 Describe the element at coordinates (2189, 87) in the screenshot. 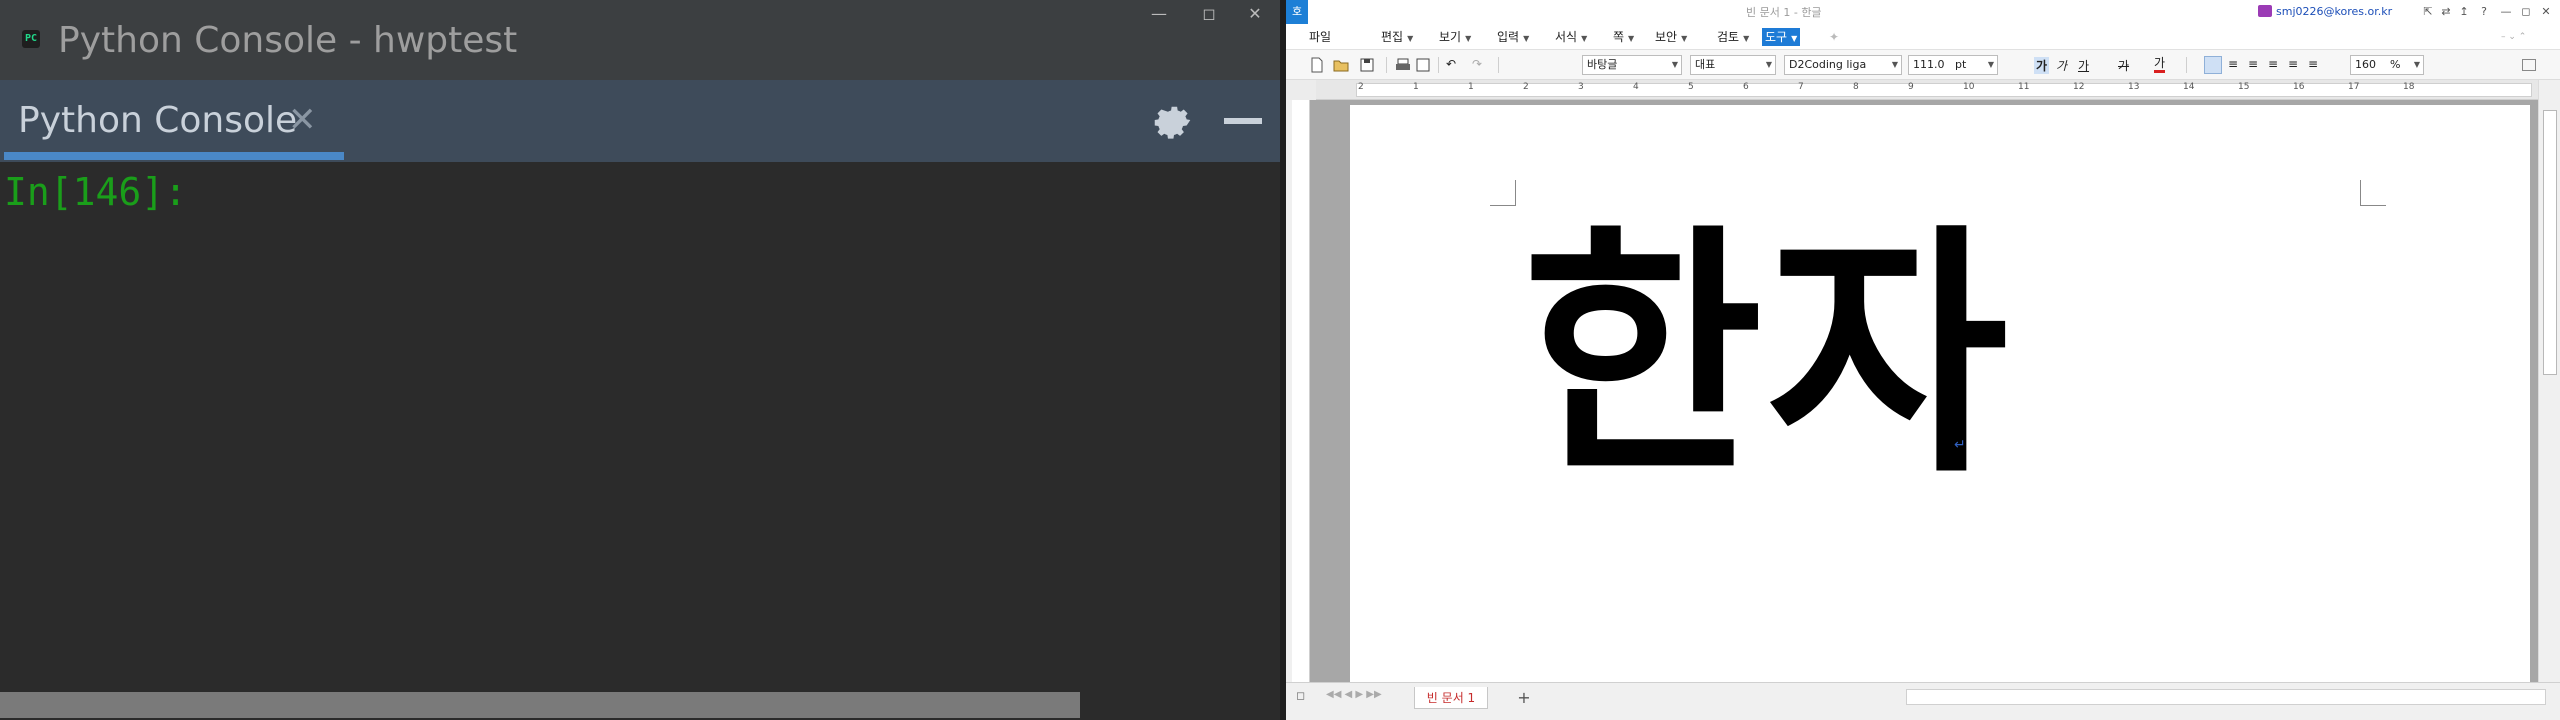

I see `ruler-number: 14` at that location.